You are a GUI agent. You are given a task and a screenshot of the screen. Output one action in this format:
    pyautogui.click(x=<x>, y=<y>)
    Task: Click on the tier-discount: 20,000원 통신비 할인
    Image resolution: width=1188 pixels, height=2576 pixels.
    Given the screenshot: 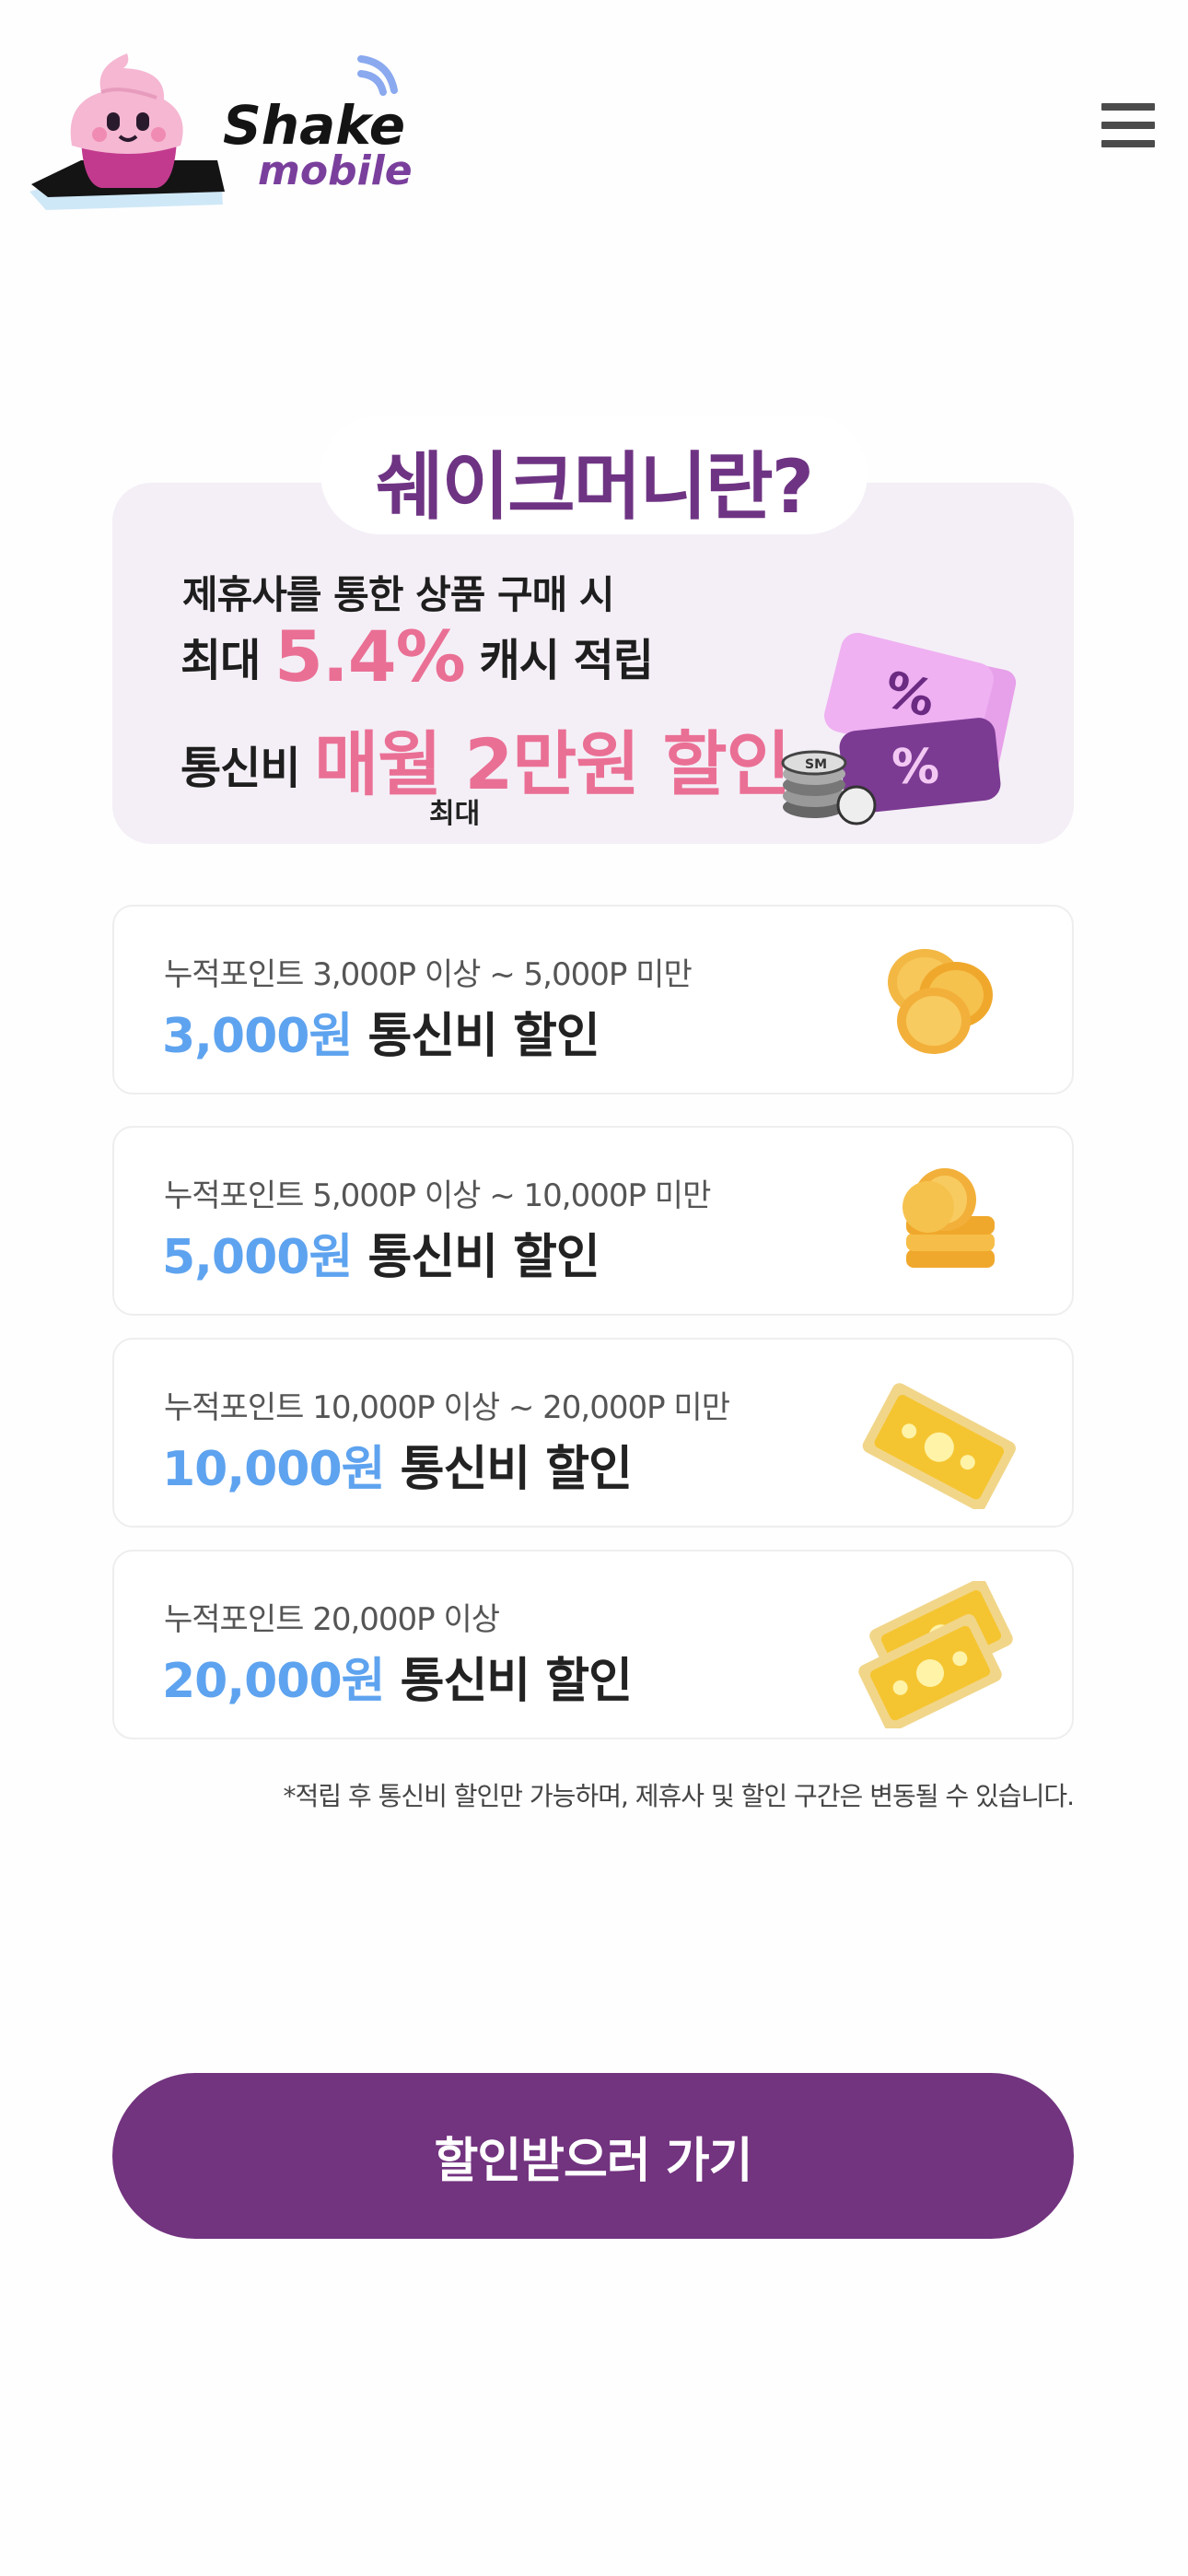 What is the action you would take?
    pyautogui.click(x=397, y=1676)
    